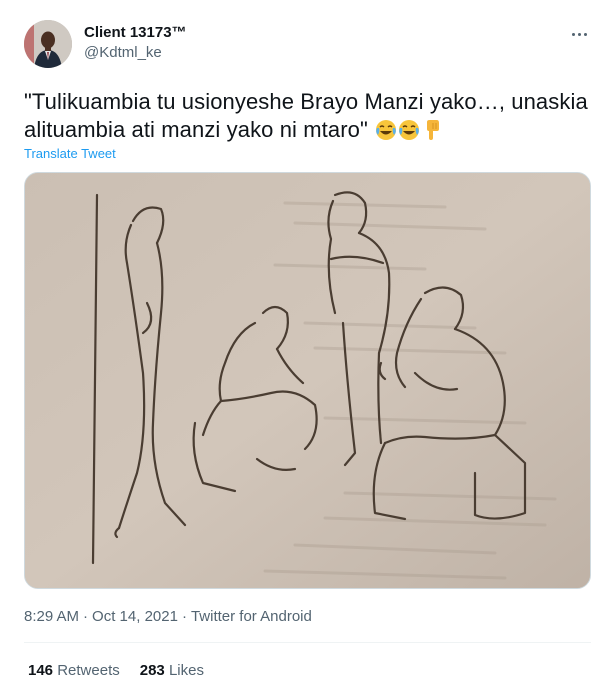  I want to click on retweets-stat: 146 Retweets, so click(74, 670).